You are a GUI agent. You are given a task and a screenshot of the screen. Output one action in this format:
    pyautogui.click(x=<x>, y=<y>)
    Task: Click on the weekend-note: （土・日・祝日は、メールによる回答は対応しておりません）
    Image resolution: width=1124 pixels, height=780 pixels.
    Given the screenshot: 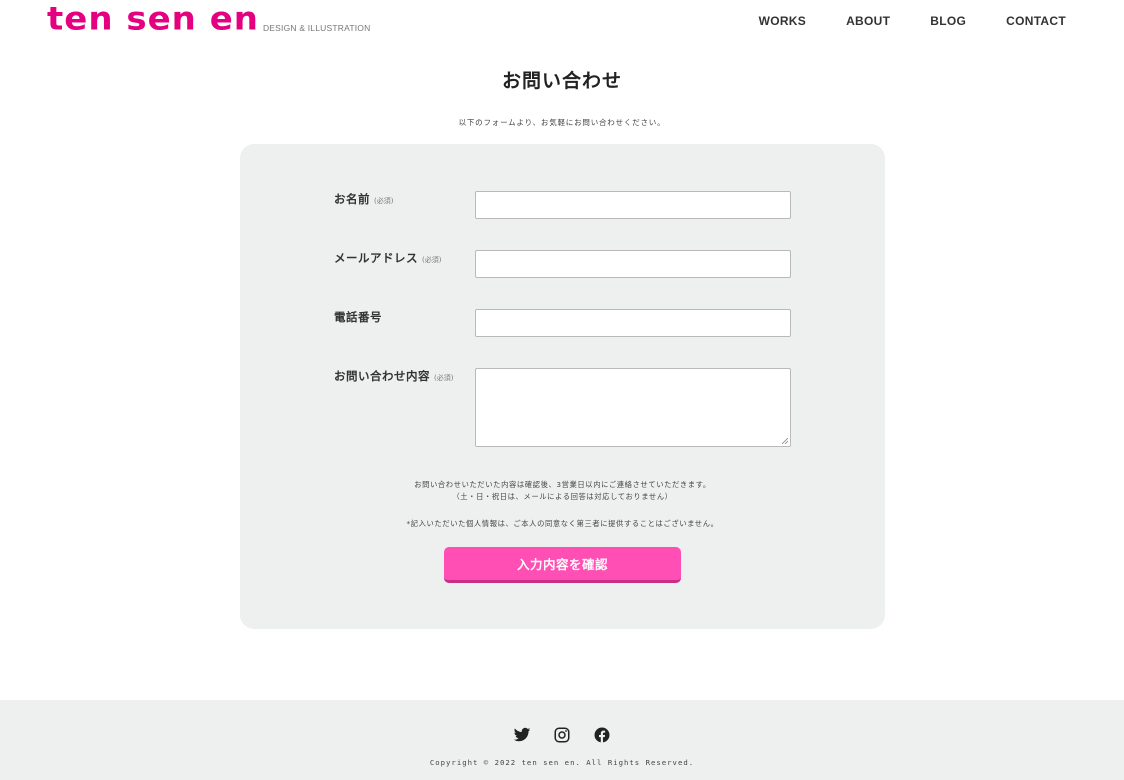 What is the action you would take?
    pyautogui.click(x=562, y=496)
    